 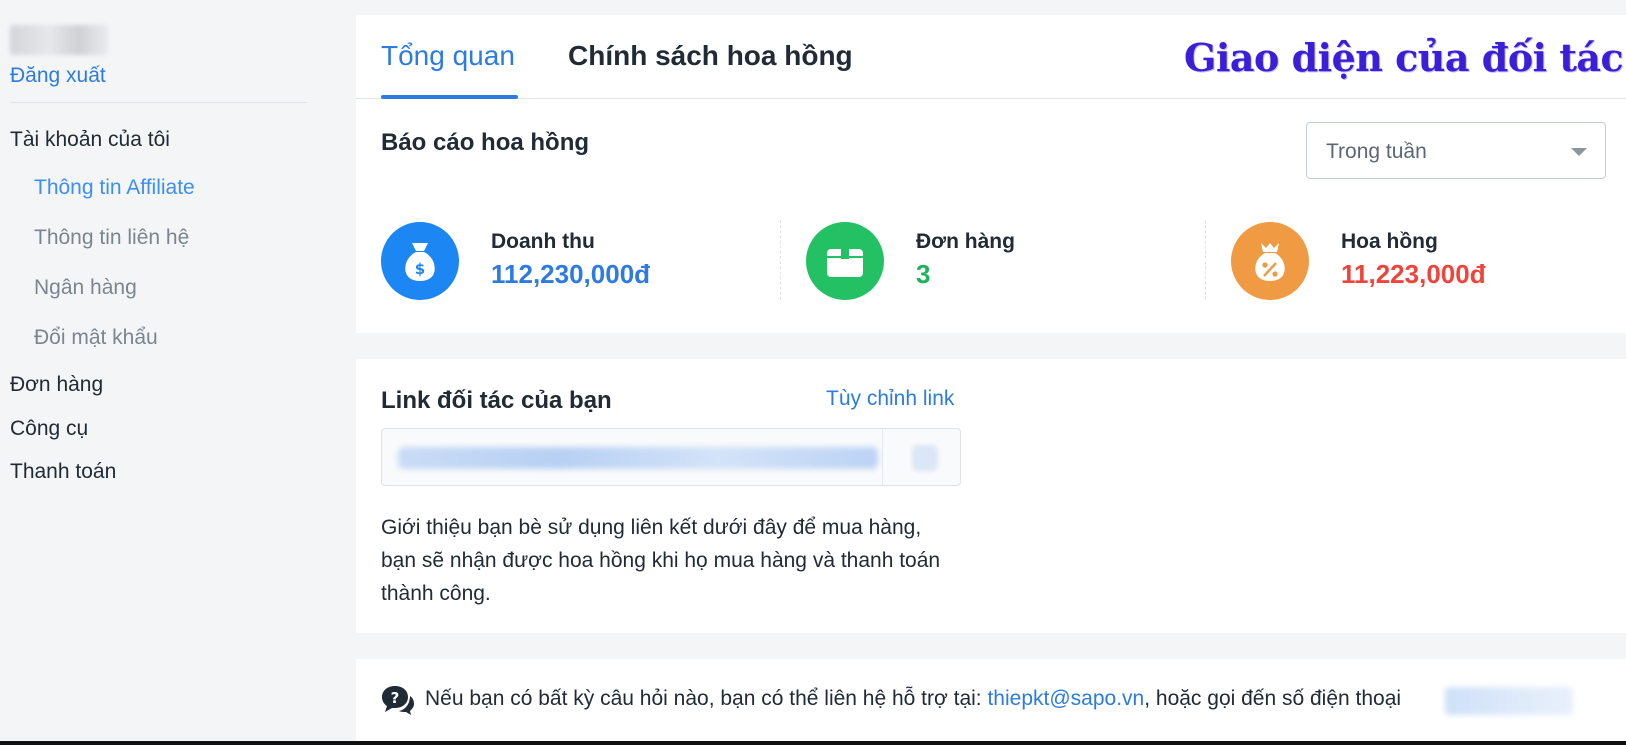 What do you see at coordinates (59, 40) in the screenshot?
I see `user-name-blurred` at bounding box center [59, 40].